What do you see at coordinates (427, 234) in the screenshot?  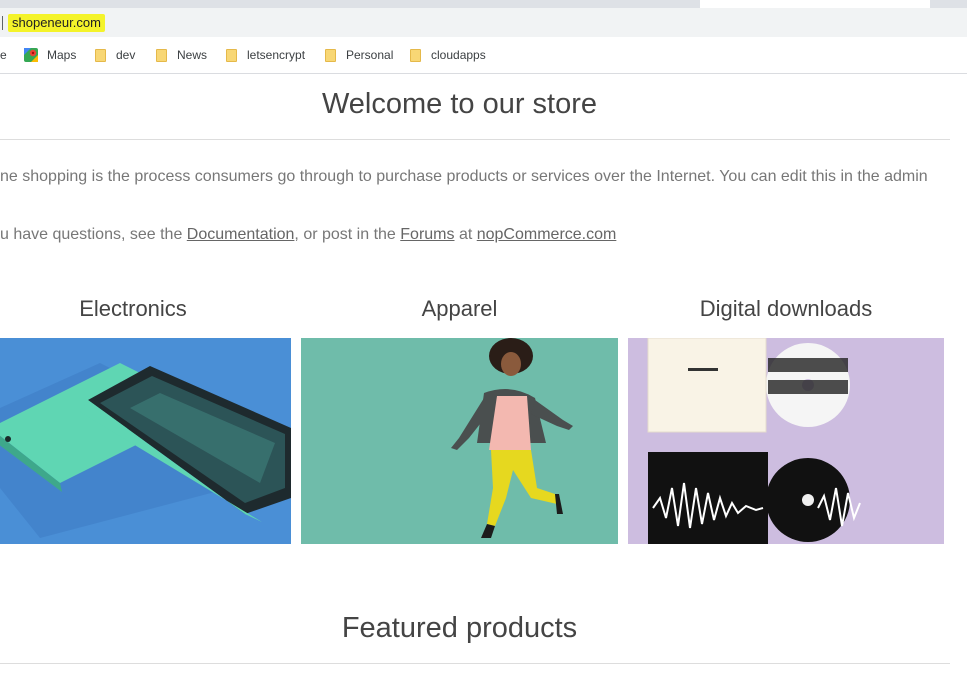 I see `forums-link: Forums` at bounding box center [427, 234].